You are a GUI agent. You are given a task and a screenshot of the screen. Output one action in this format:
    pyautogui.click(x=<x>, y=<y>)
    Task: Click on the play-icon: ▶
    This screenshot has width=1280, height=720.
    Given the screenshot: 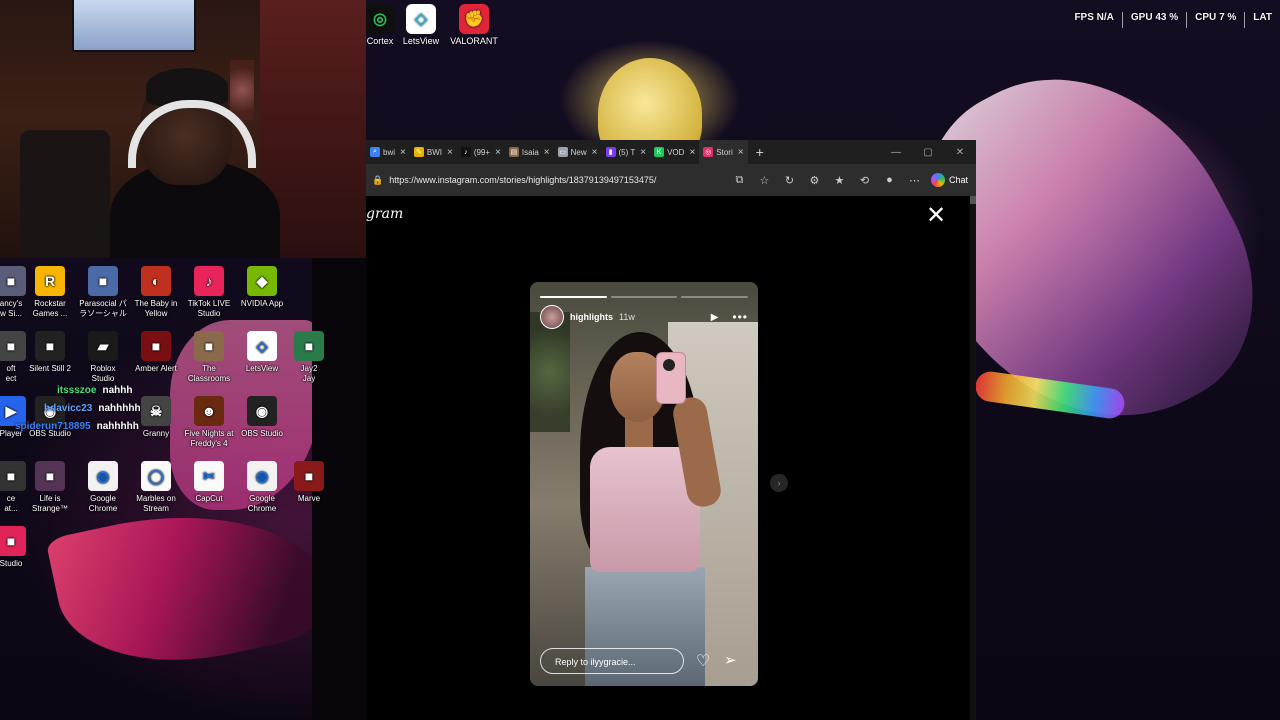 What is the action you would take?
    pyautogui.click(x=715, y=317)
    